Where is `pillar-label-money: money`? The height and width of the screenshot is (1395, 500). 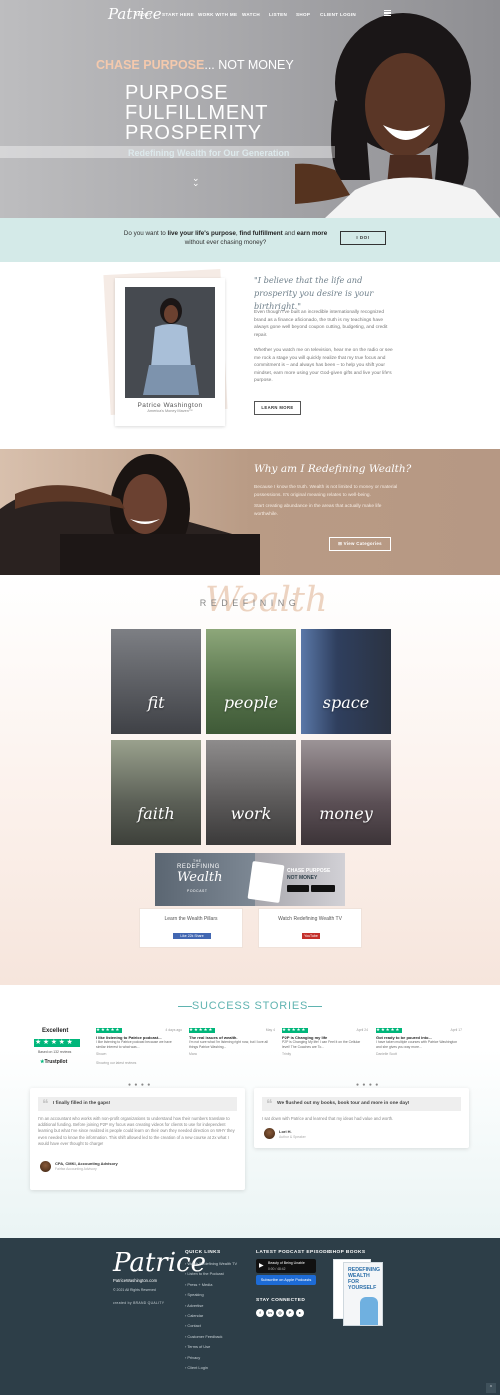 pillar-label-money: money is located at coordinates (346, 813).